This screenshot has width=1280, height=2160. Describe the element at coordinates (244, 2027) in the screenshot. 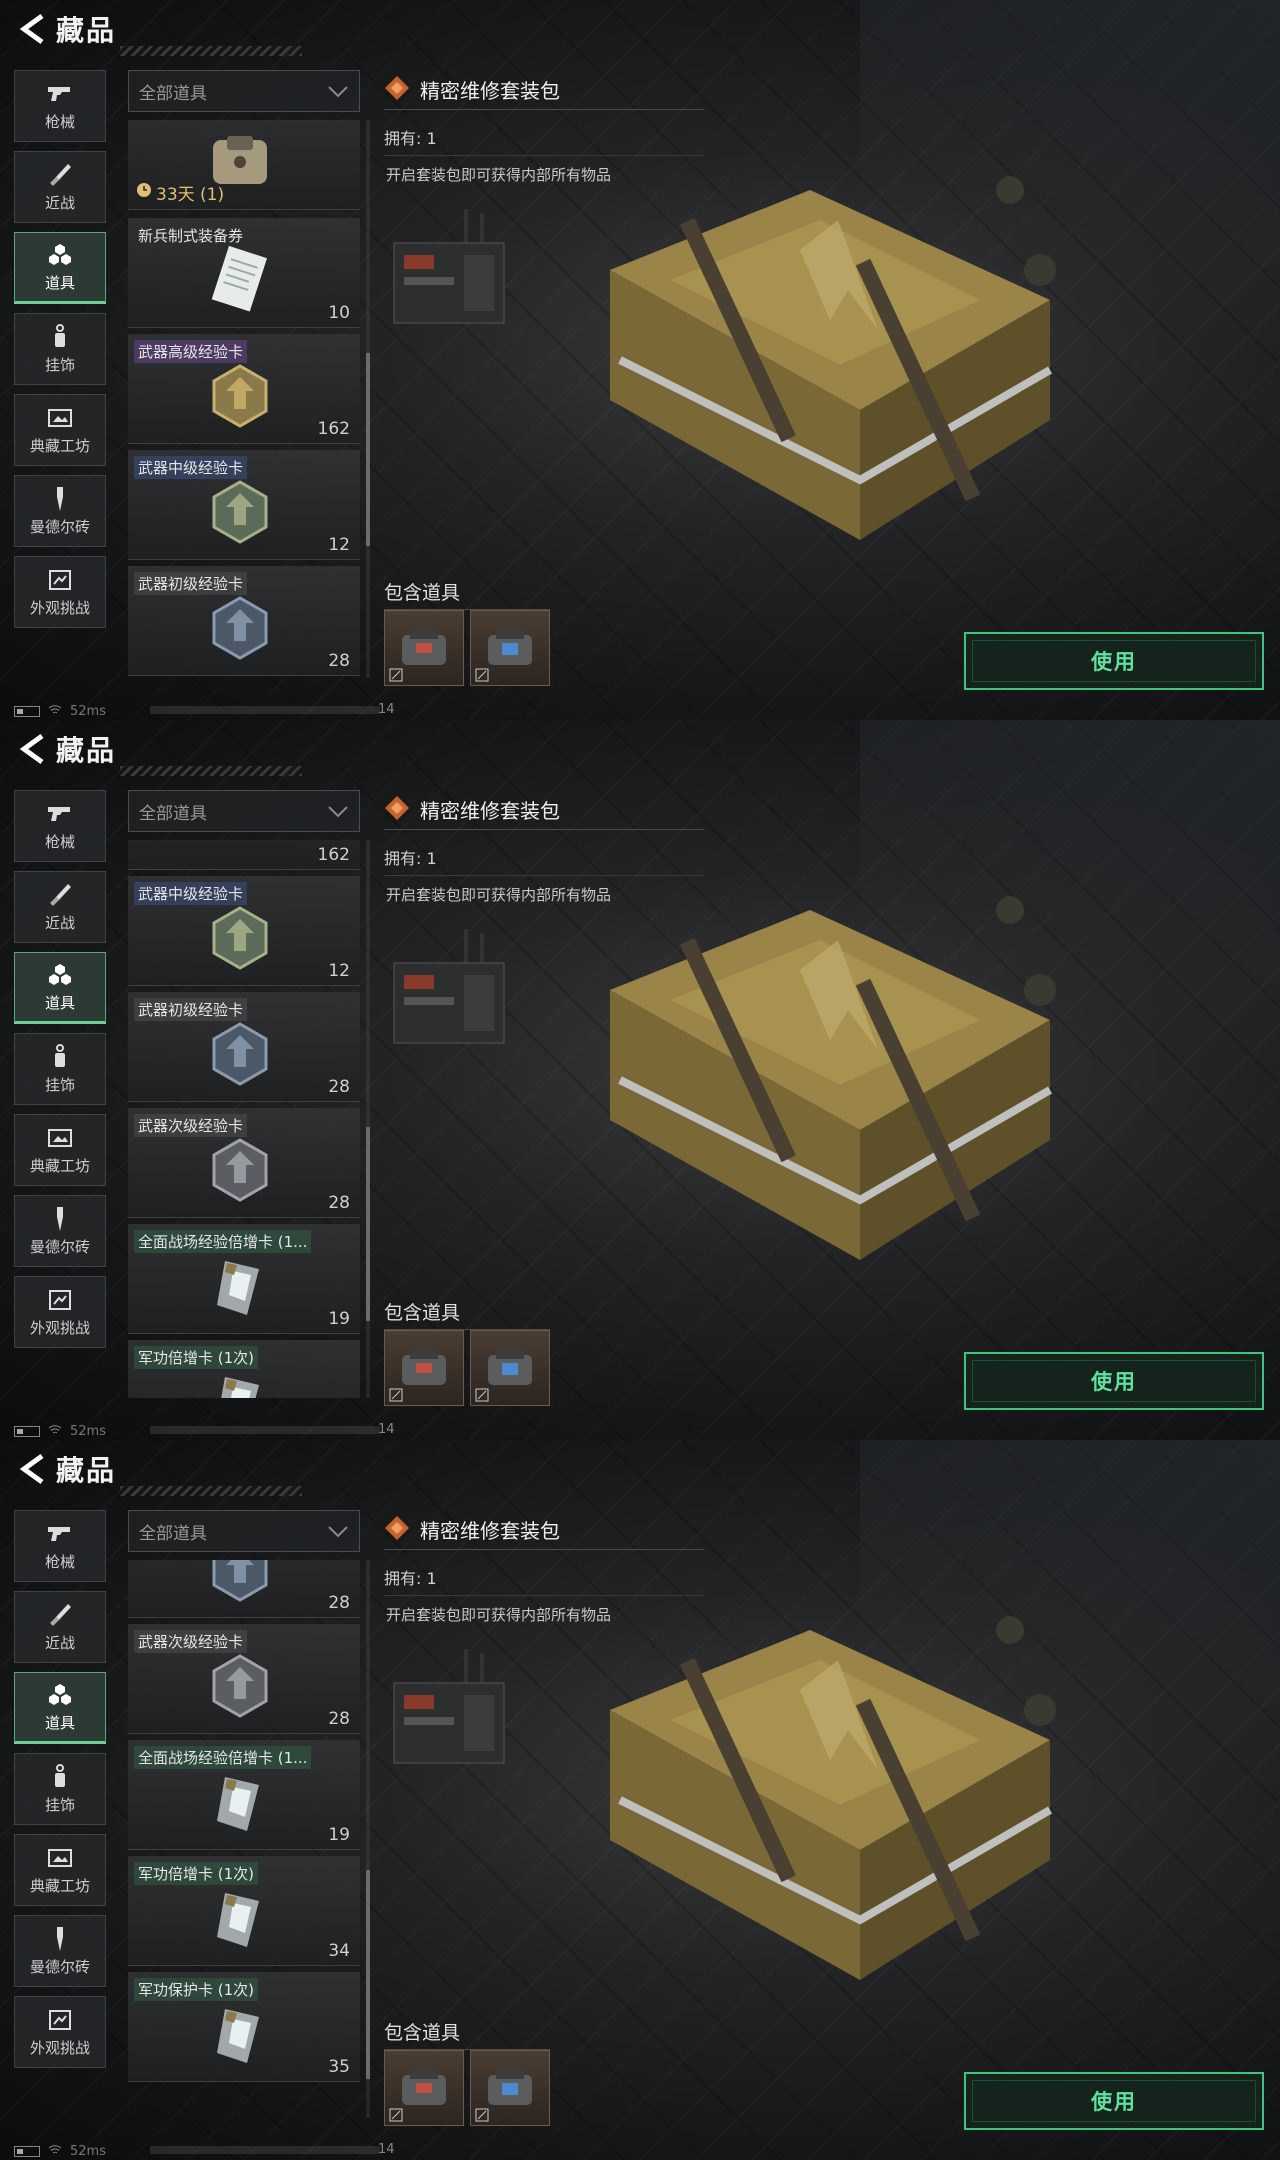

I see `item-card: 军功保护卡 (1次) 35` at that location.